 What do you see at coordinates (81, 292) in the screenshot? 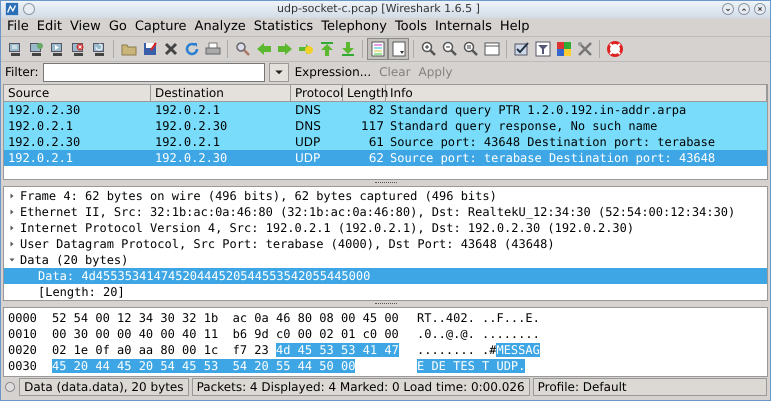
I see `tree-label: [Length: 20]` at bounding box center [81, 292].